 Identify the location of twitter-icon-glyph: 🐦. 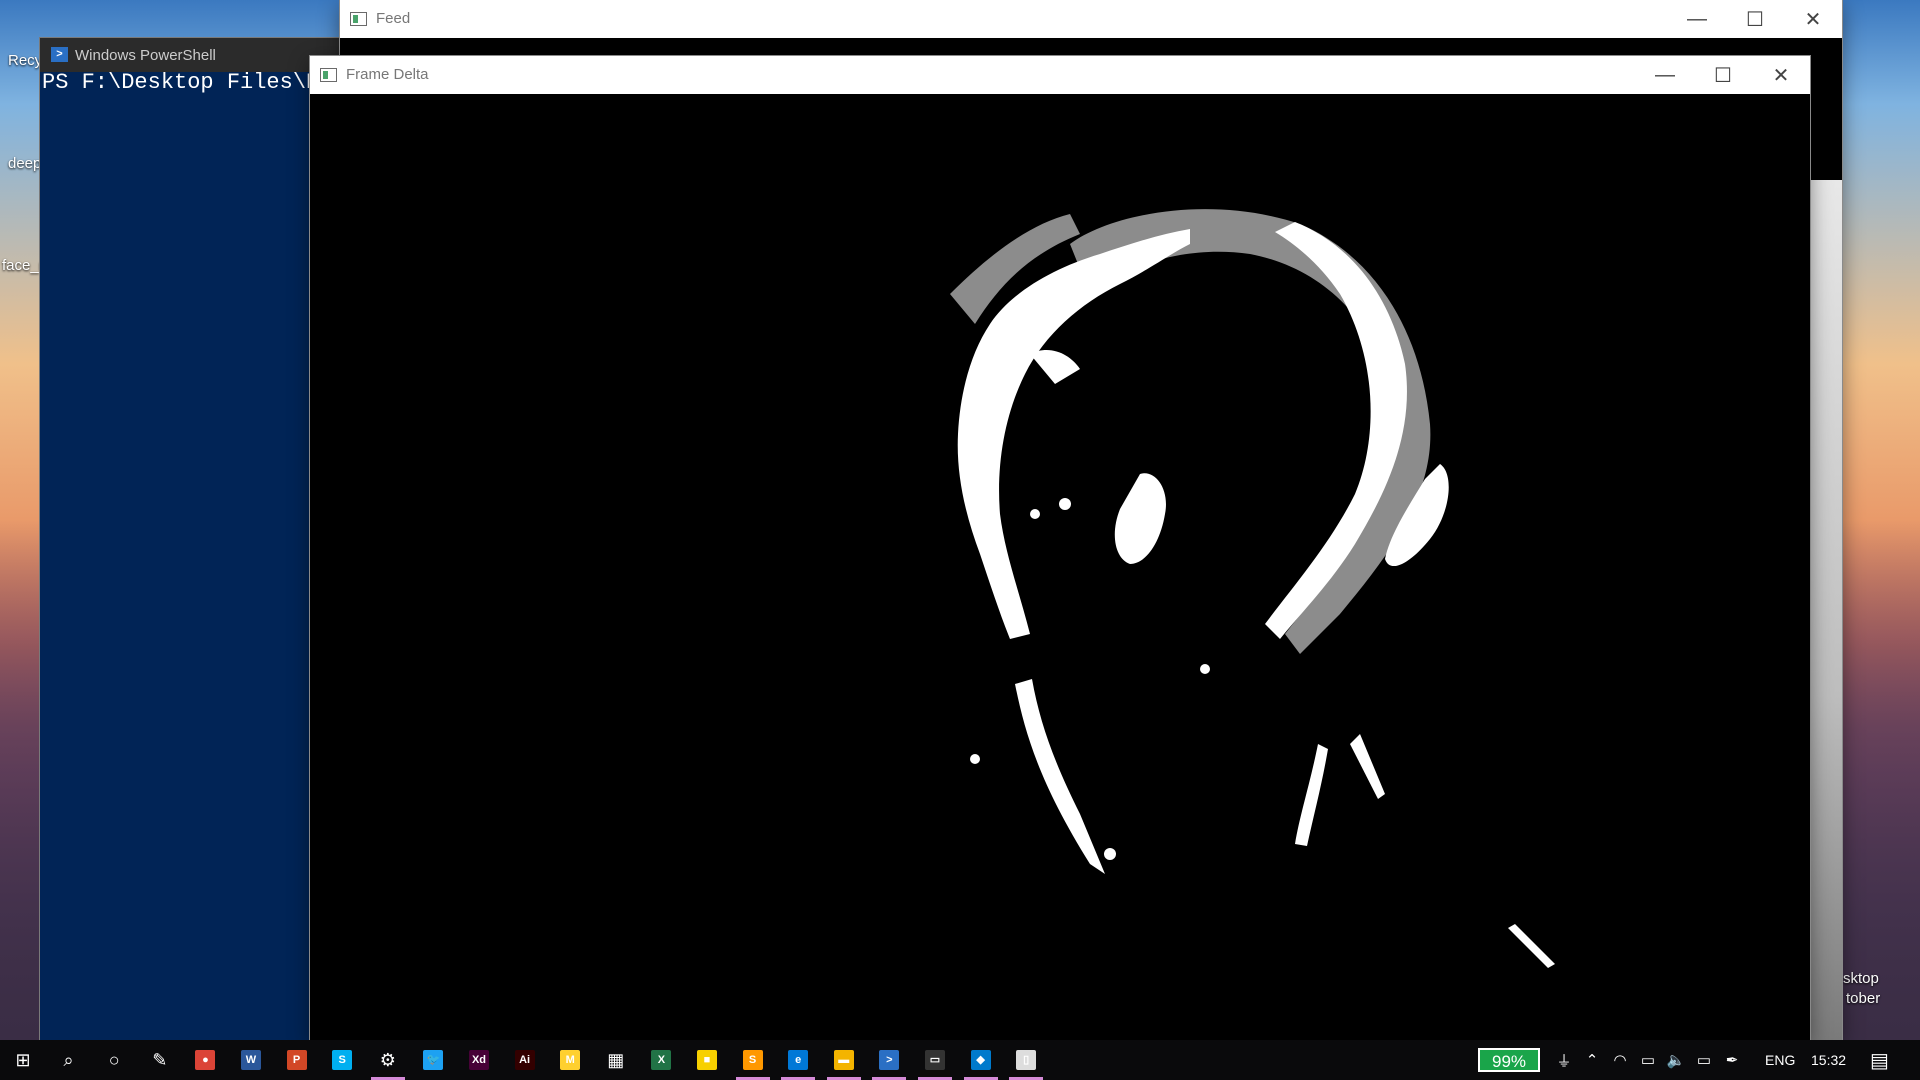
(433, 1060).